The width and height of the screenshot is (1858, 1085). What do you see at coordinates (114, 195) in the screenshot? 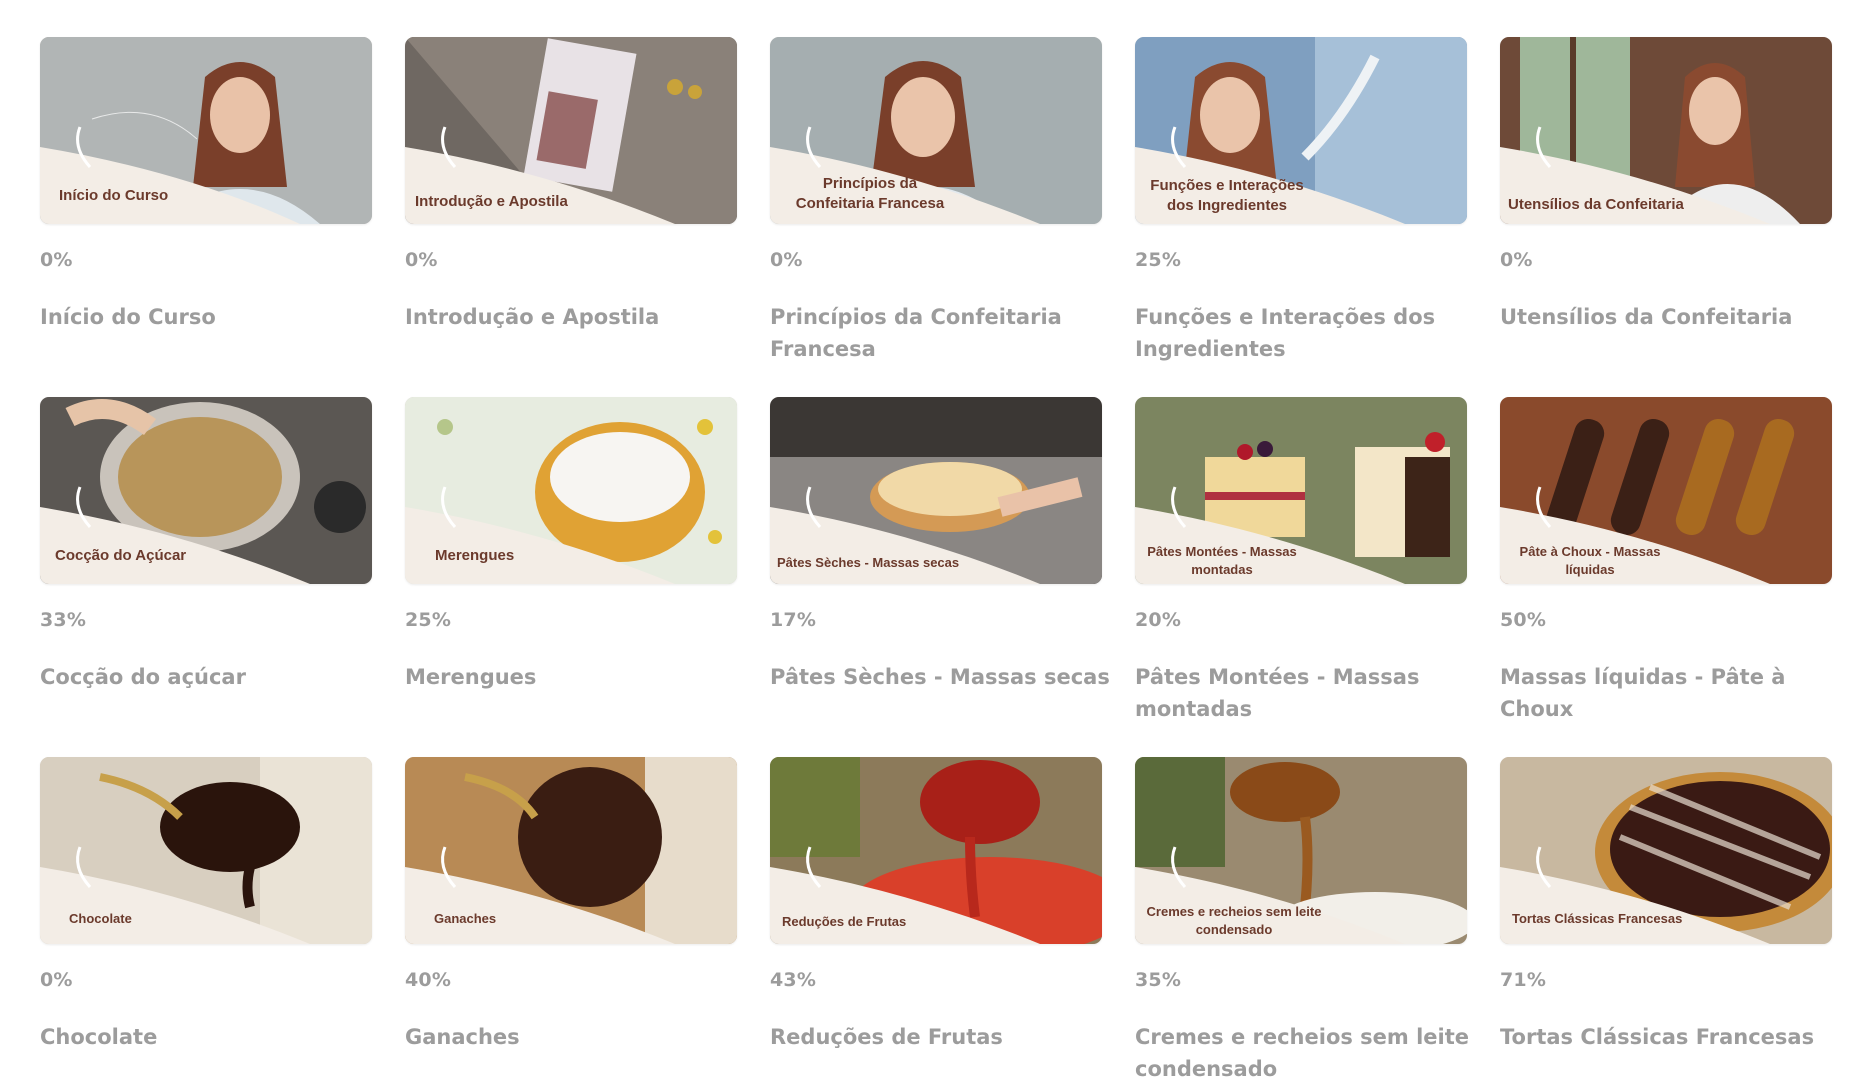
I see `thumbnail-label: Início do Curso` at bounding box center [114, 195].